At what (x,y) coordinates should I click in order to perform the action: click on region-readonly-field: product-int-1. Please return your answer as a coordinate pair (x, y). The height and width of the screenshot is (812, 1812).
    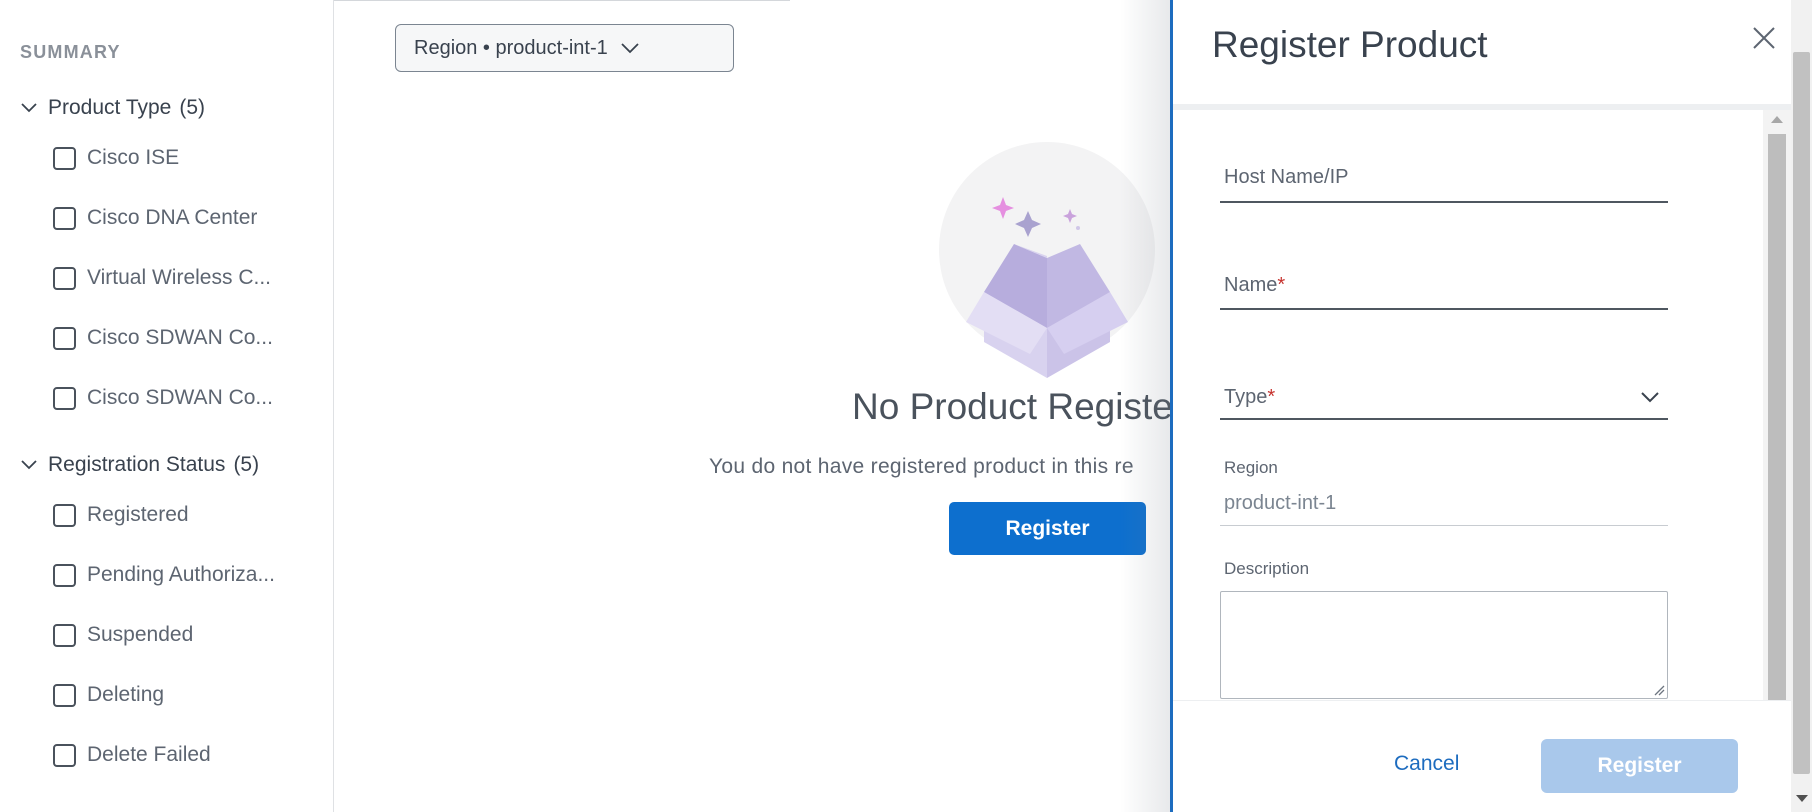
    Looking at the image, I should click on (1444, 508).